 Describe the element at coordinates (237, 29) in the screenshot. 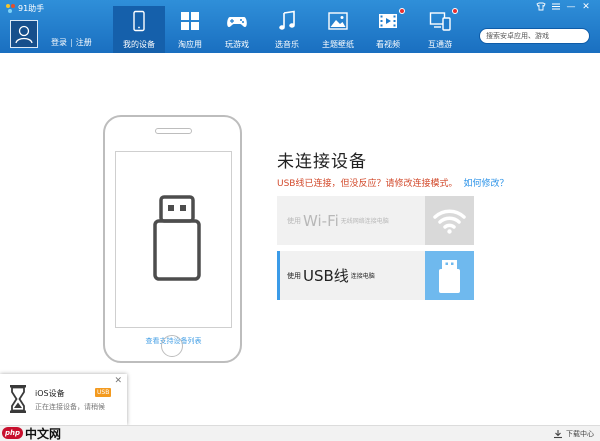

I see `nav-games: 玩游戏` at that location.